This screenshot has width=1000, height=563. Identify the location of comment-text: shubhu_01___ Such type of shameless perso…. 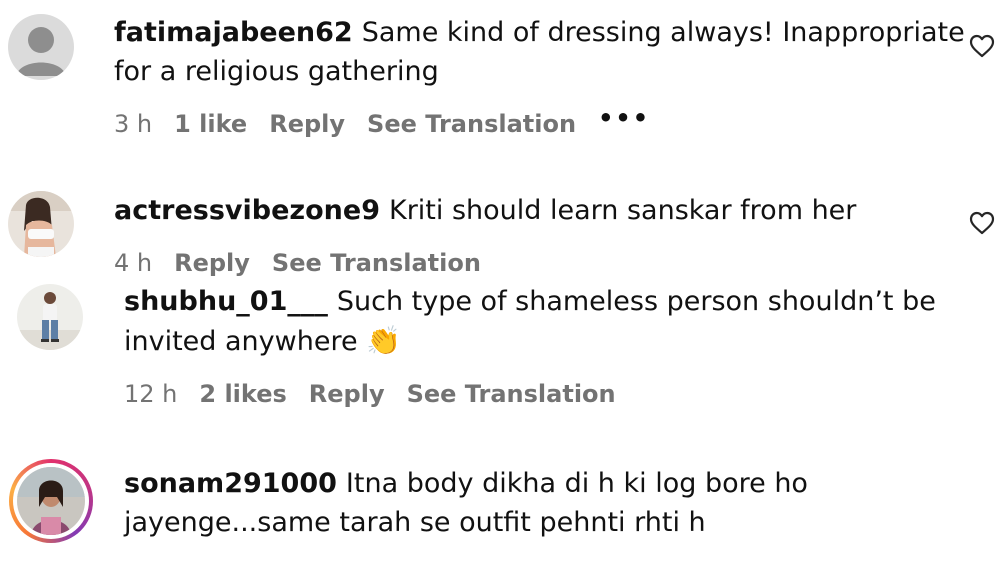
(530, 302).